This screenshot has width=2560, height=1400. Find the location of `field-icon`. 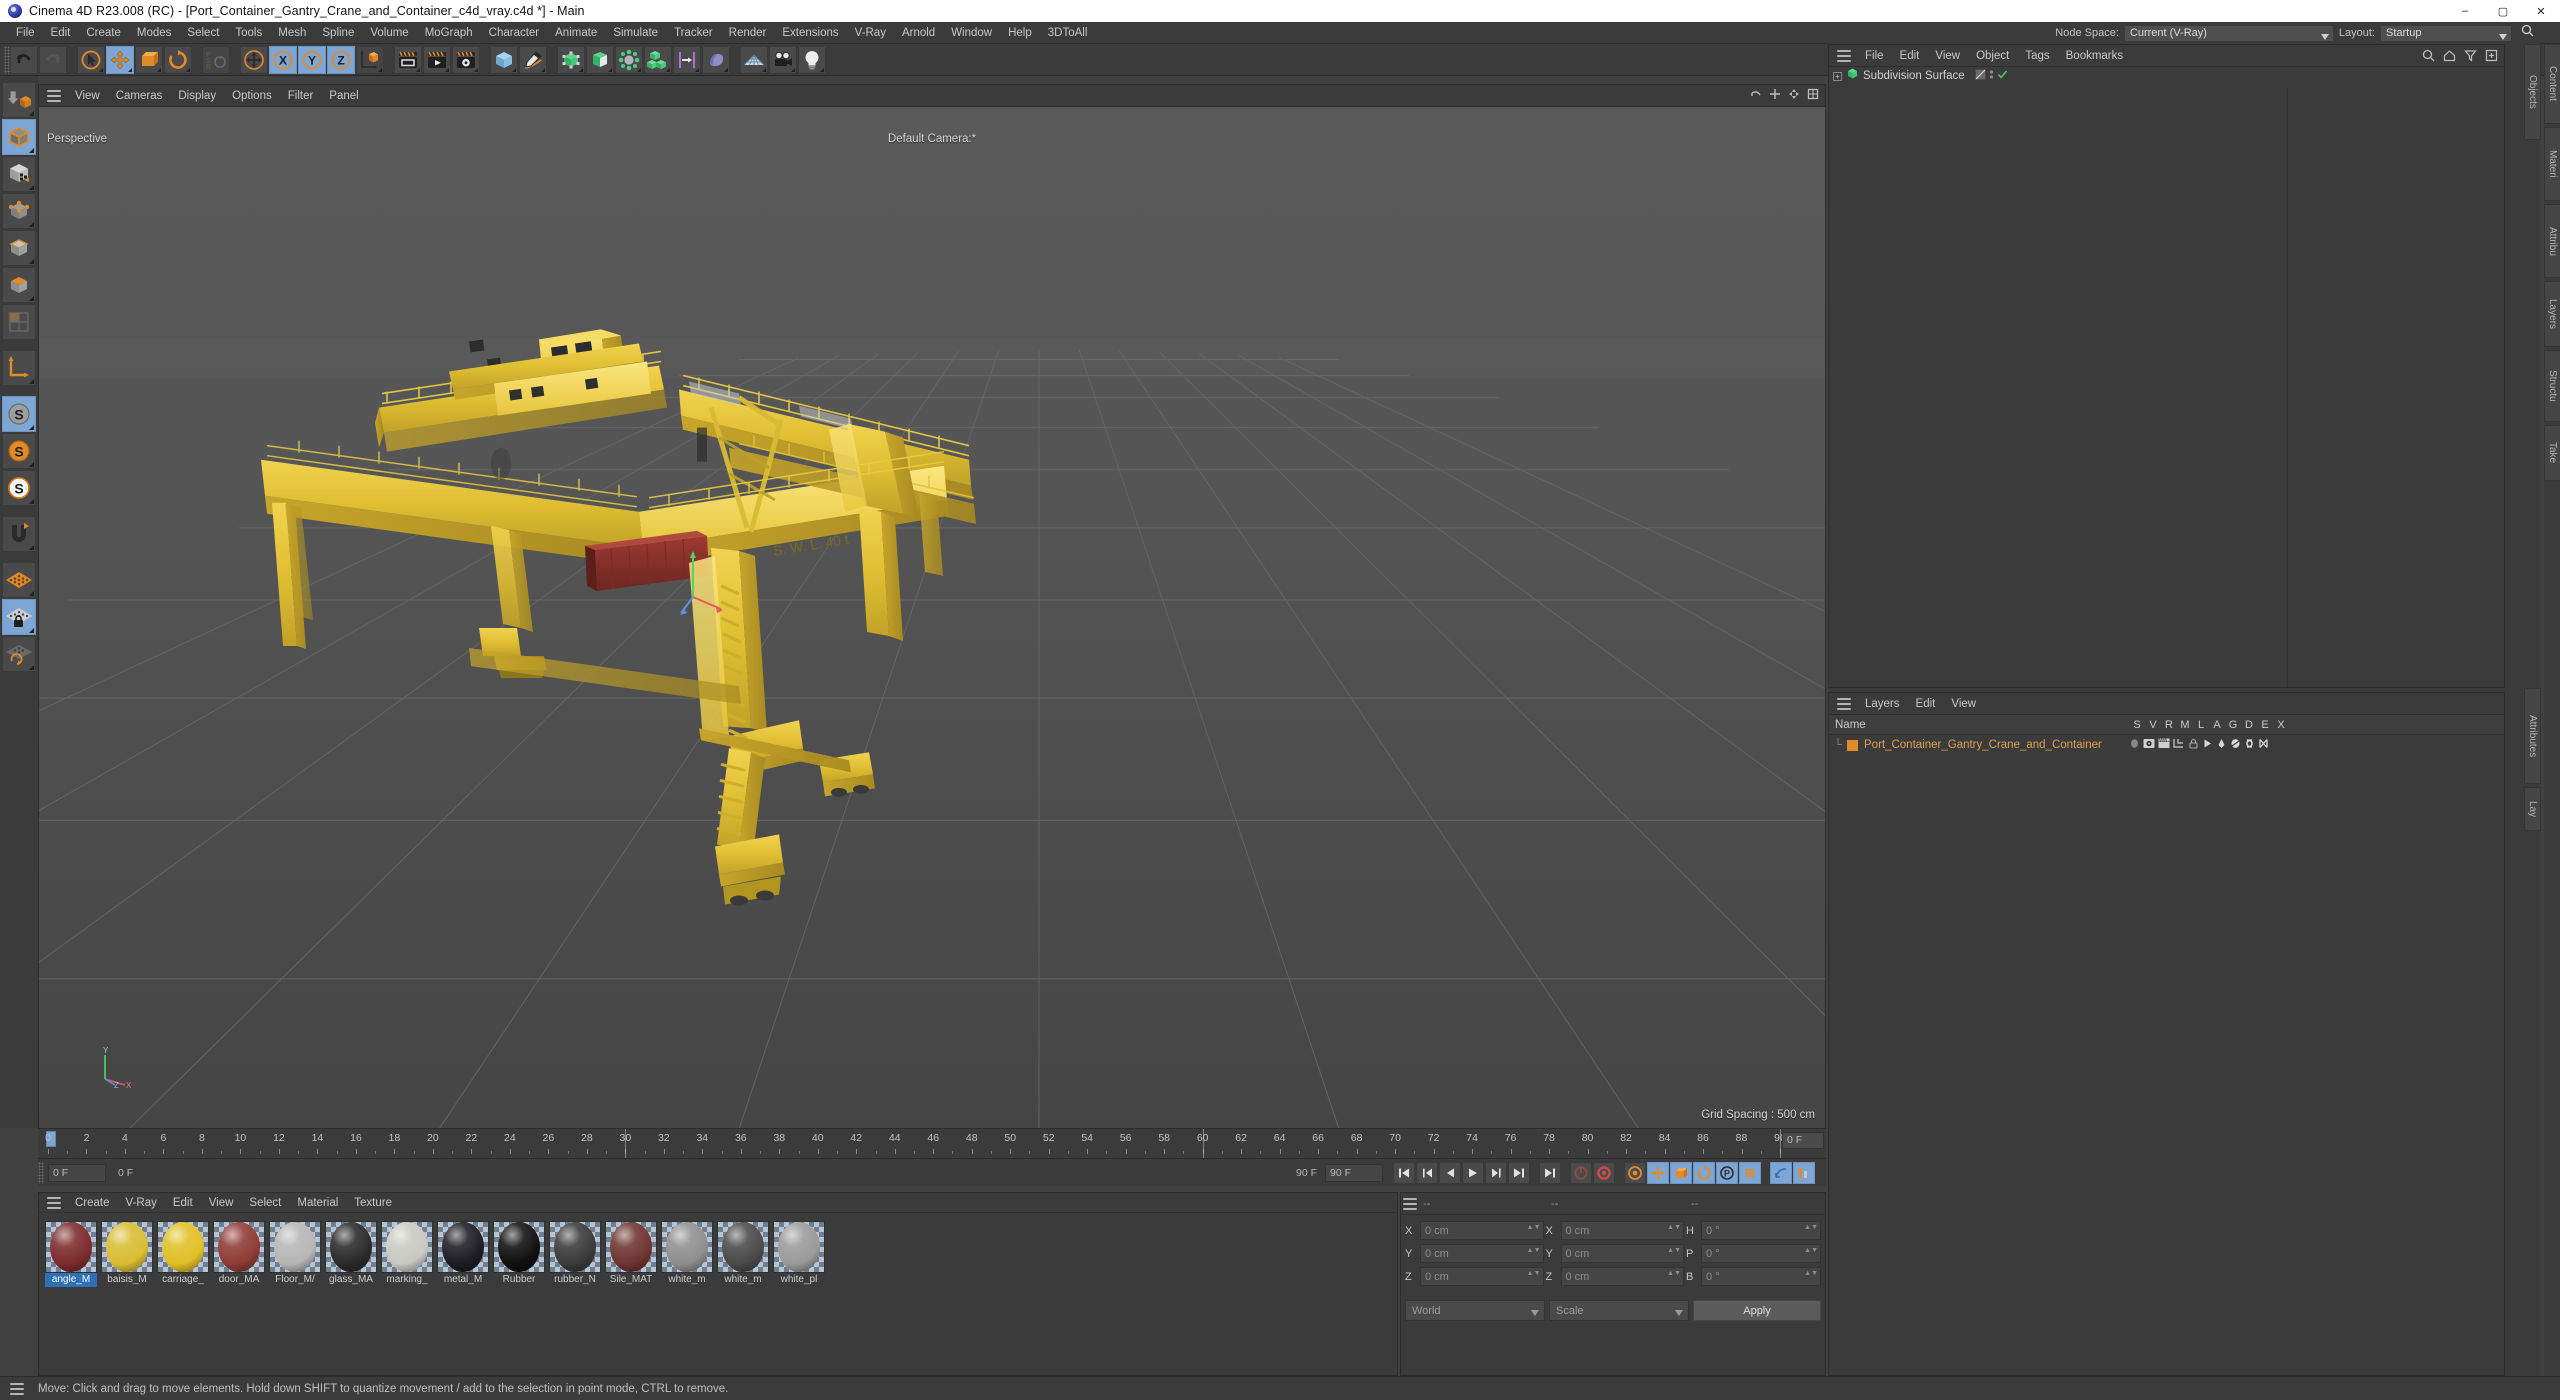

field-icon is located at coordinates (716, 59).